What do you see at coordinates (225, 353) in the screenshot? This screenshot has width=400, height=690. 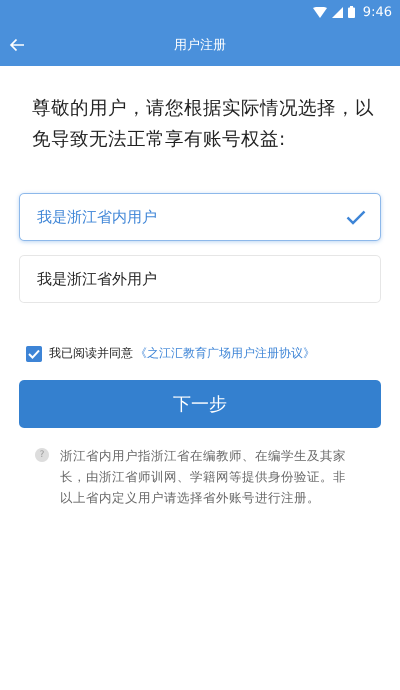 I see `agreement-link: 《之江汇教育广场用户注册协议》` at bounding box center [225, 353].